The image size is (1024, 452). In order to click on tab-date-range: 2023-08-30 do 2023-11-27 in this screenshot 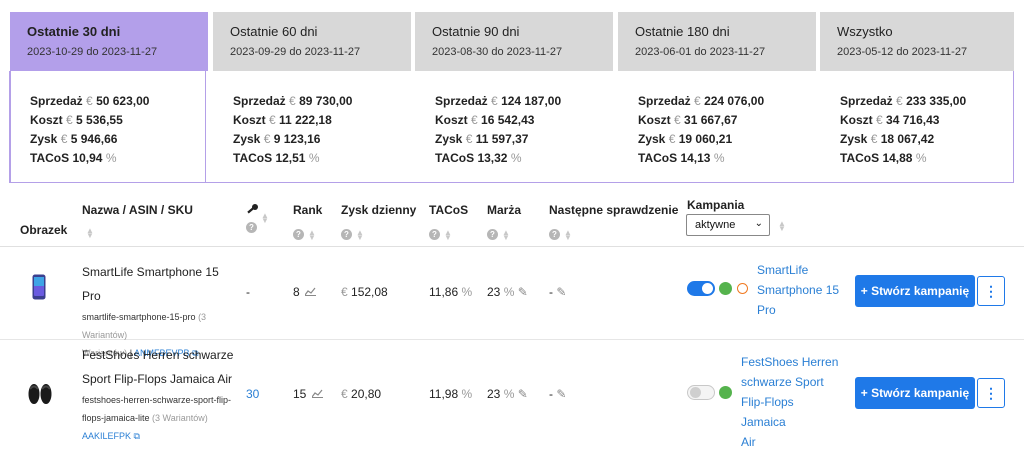, I will do `click(497, 52)`.